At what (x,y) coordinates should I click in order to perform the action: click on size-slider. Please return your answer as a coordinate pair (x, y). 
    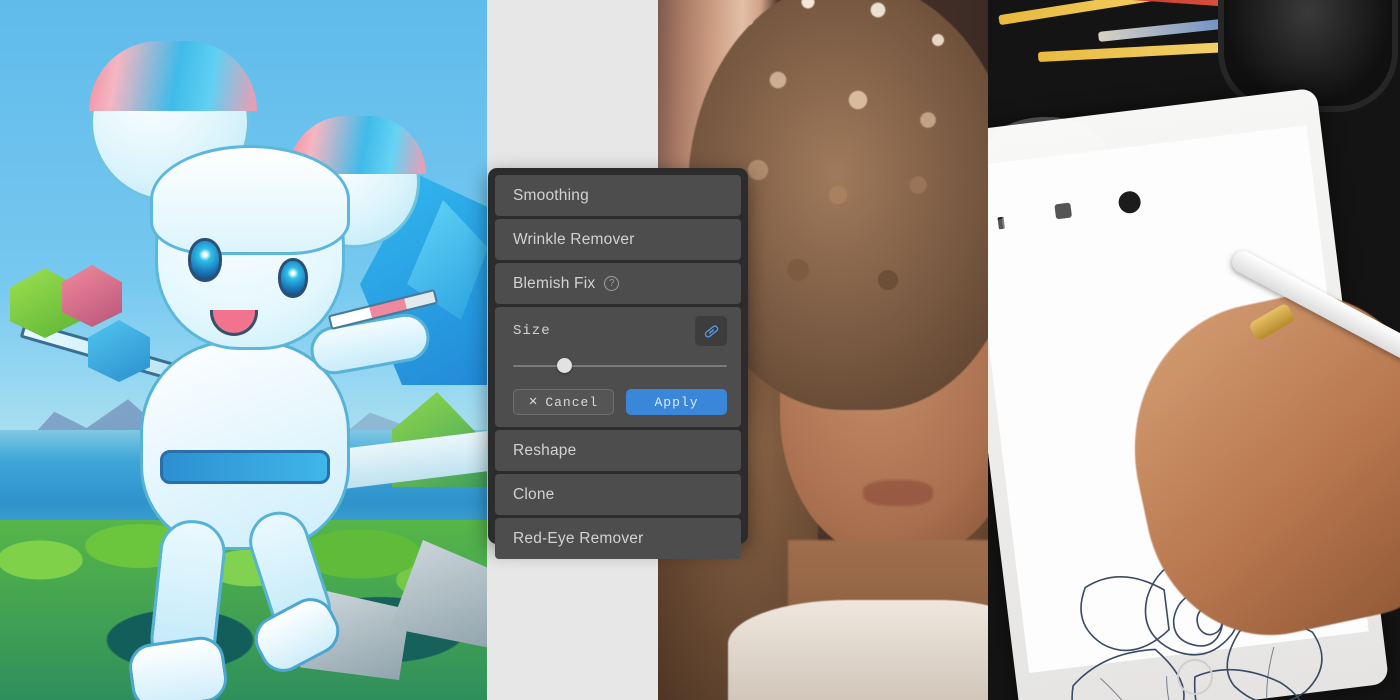
    Looking at the image, I should click on (620, 366).